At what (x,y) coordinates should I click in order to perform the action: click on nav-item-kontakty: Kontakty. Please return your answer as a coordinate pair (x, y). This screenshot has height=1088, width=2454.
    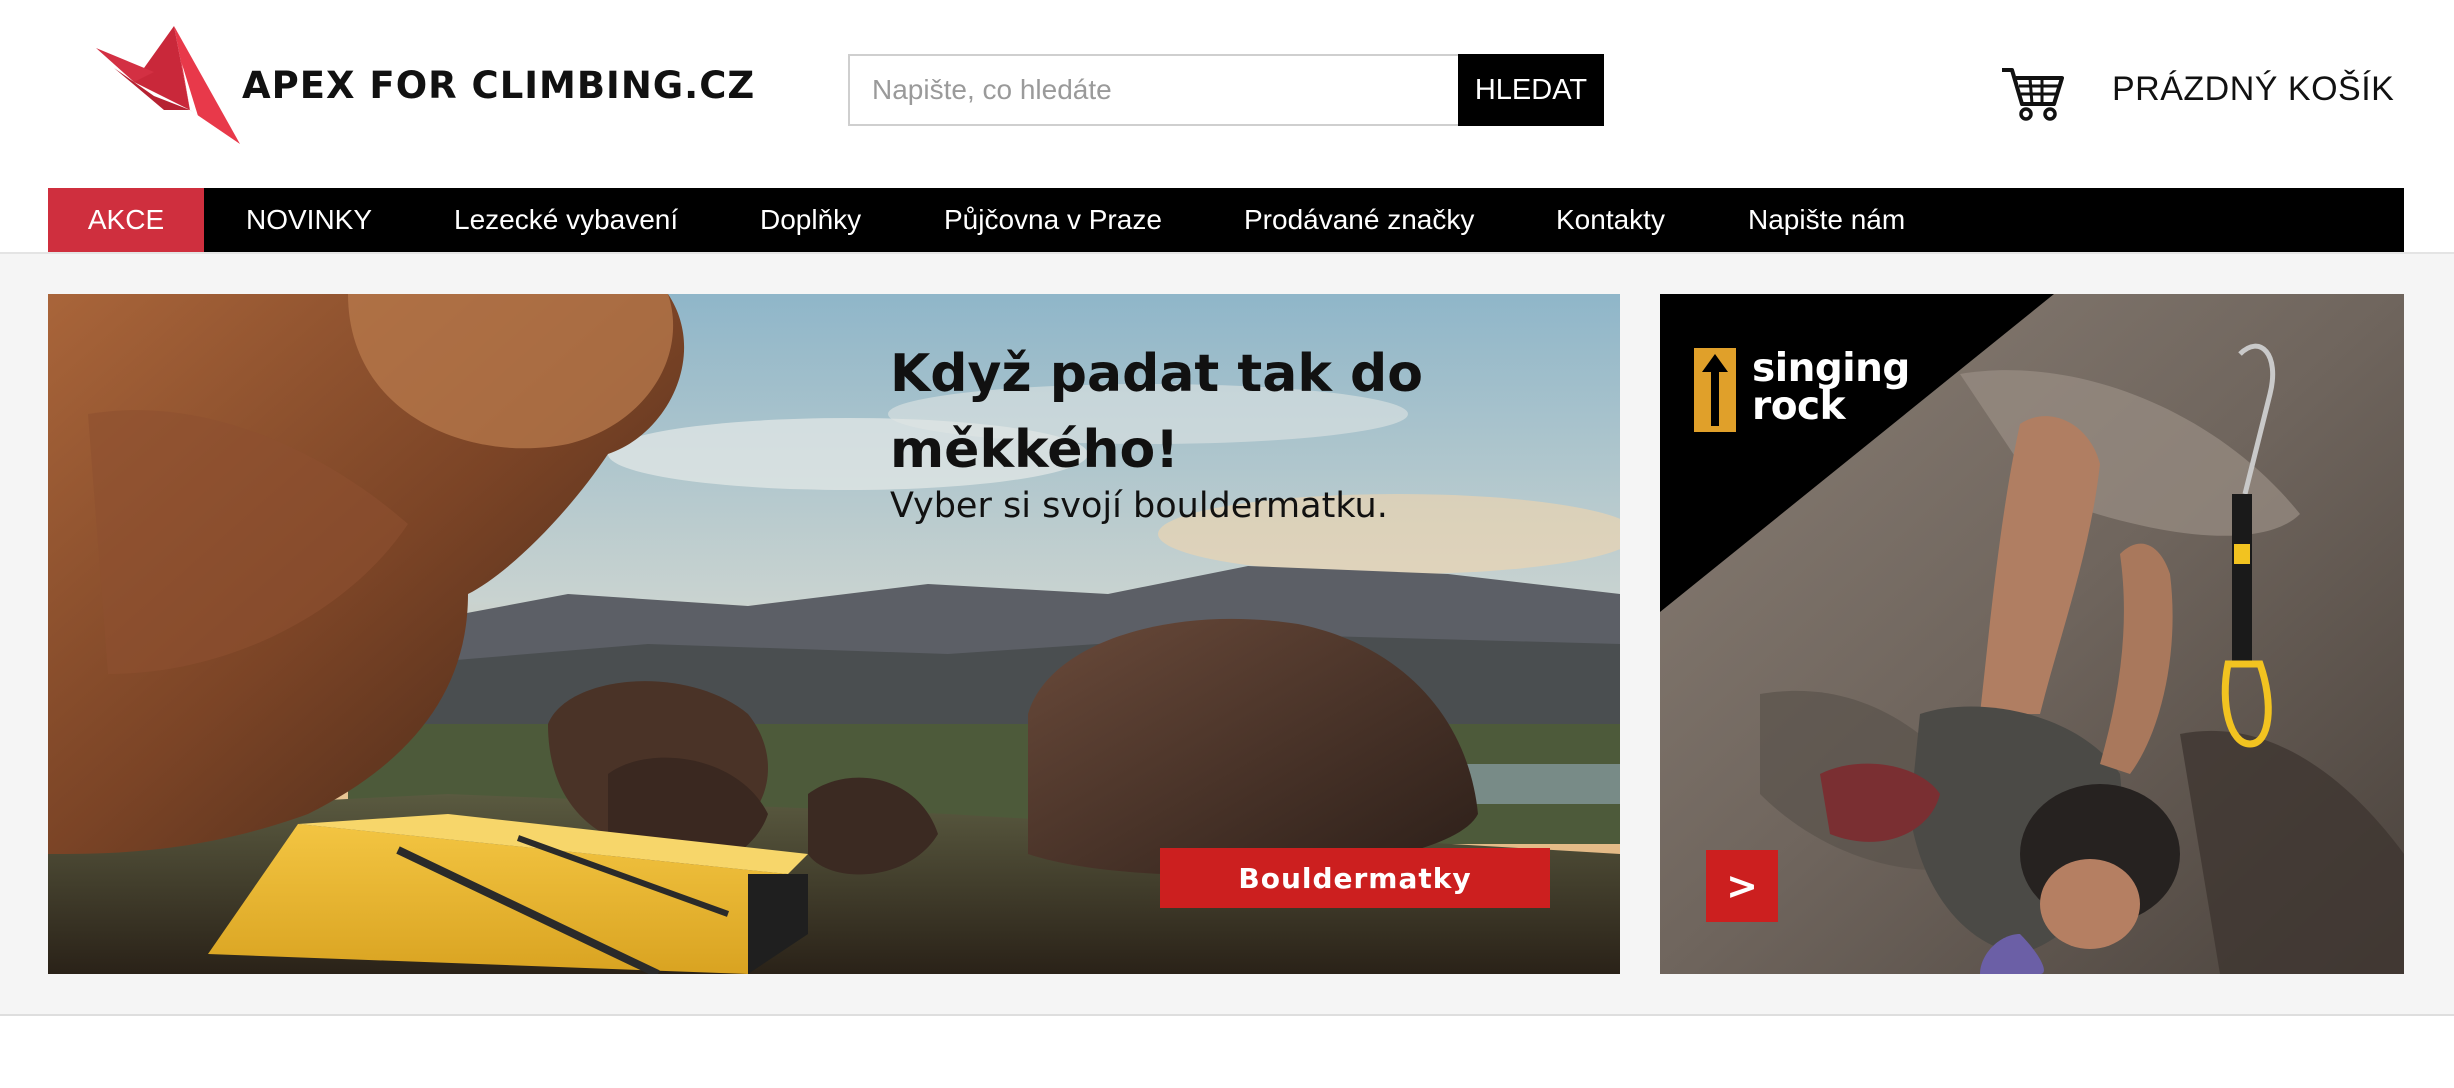
    Looking at the image, I should click on (1610, 220).